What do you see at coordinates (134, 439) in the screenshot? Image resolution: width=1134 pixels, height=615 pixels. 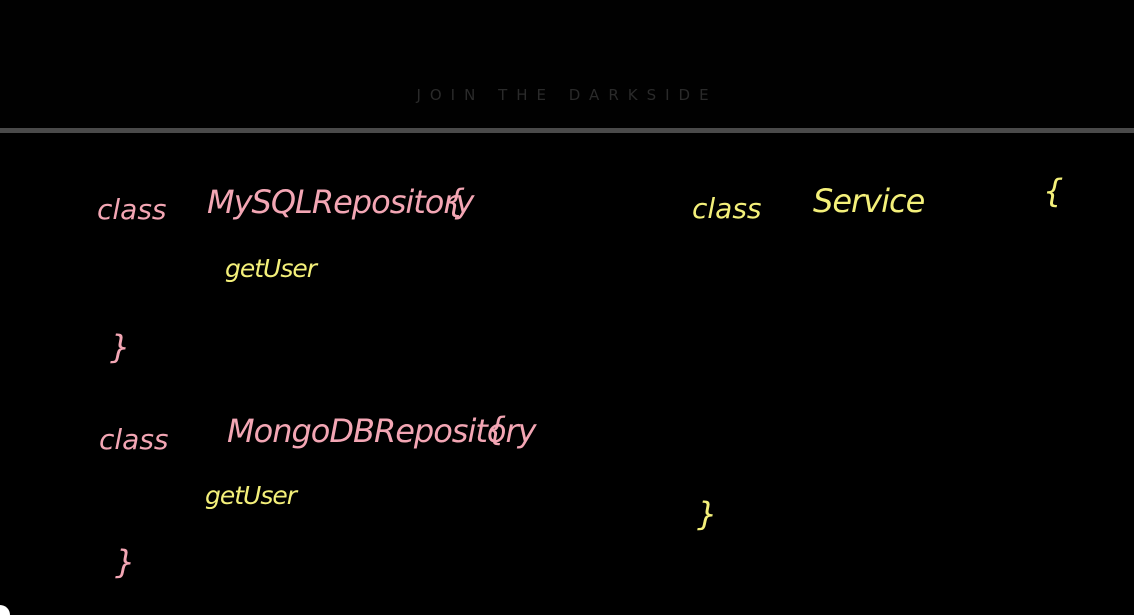 I see `class-keyword-mongodb: class` at bounding box center [134, 439].